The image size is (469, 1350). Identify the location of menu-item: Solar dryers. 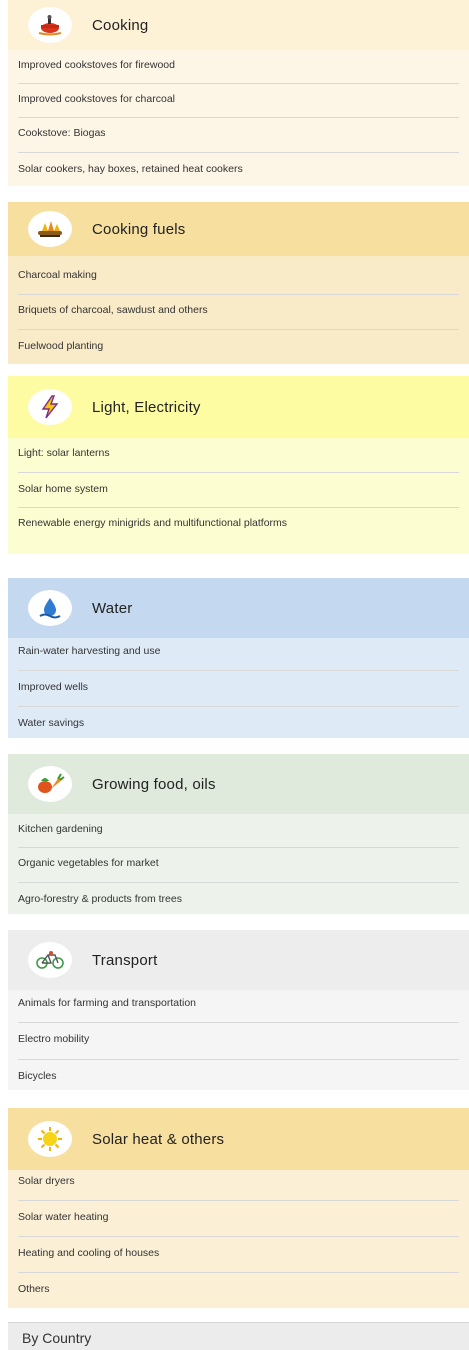
(238, 1181).